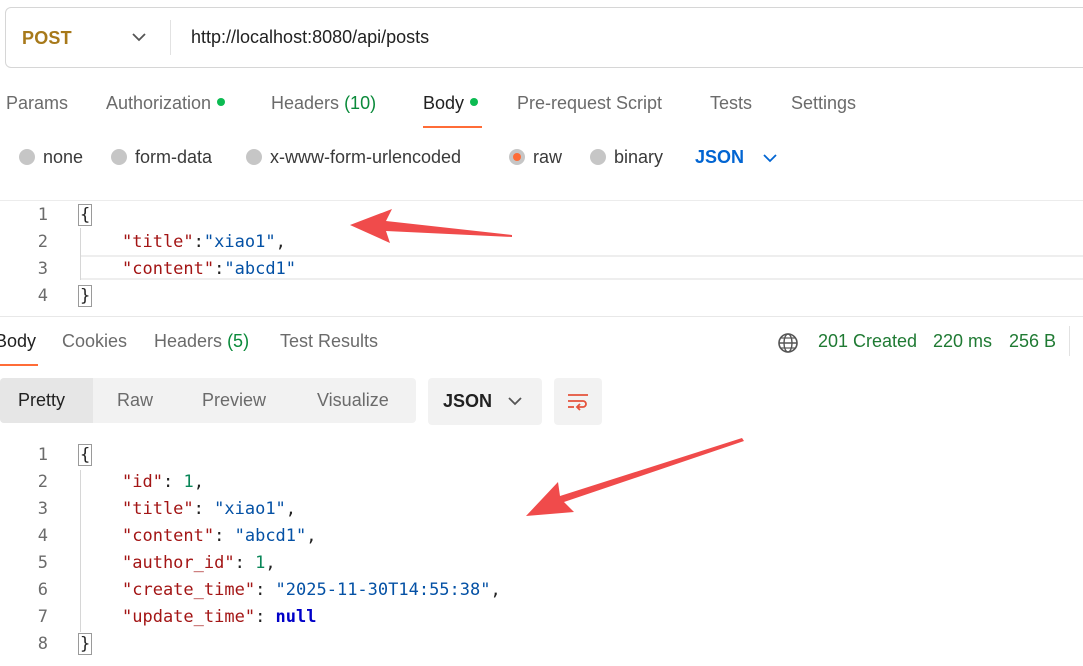 The height and width of the screenshot is (666, 1083). What do you see at coordinates (238, 341) in the screenshot?
I see `headers-count: (5)` at bounding box center [238, 341].